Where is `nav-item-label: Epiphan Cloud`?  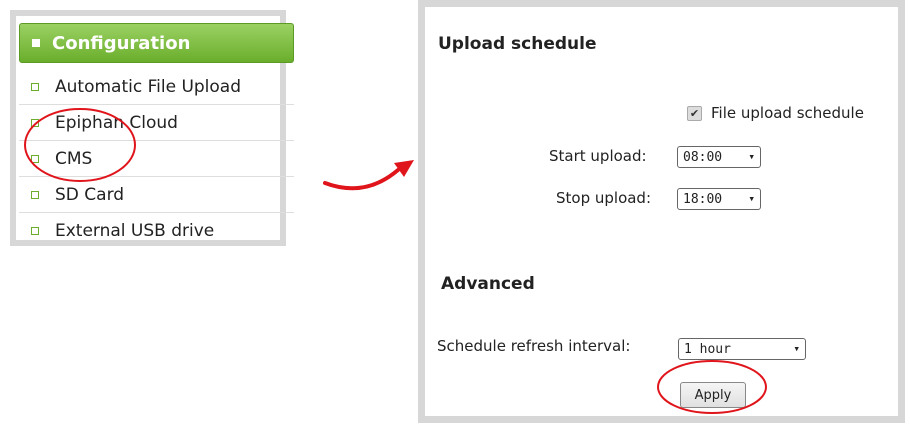
nav-item-label: Epiphan Cloud is located at coordinates (116, 122).